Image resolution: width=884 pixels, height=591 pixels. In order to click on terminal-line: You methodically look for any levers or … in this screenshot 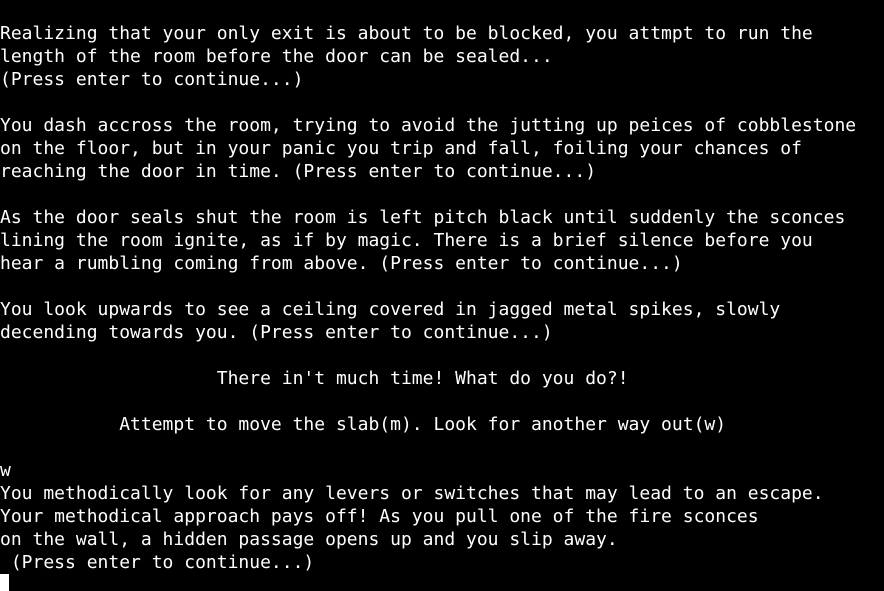, I will do `click(412, 493)`.